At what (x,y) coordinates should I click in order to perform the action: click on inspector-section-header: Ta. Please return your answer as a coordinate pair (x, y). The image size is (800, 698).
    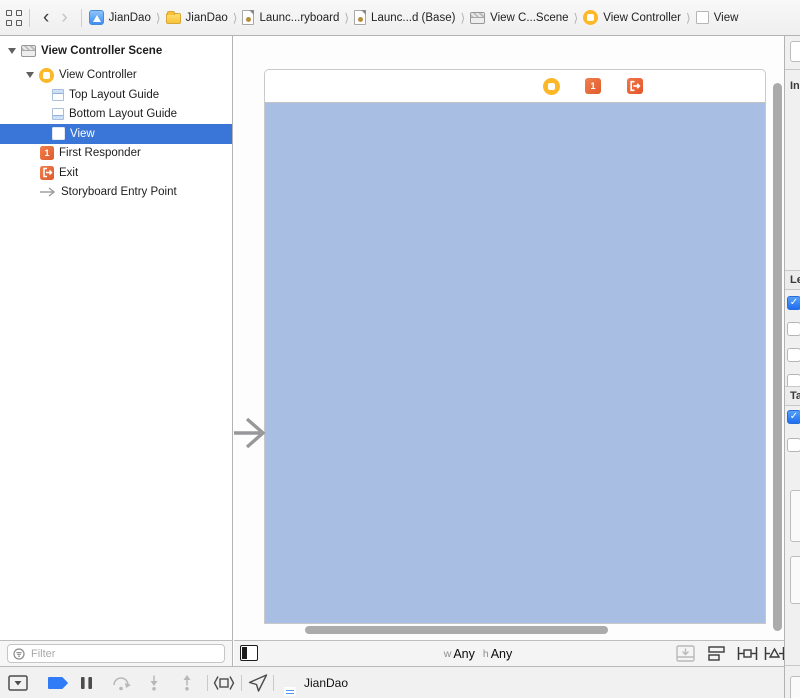
    Looking at the image, I should click on (792, 396).